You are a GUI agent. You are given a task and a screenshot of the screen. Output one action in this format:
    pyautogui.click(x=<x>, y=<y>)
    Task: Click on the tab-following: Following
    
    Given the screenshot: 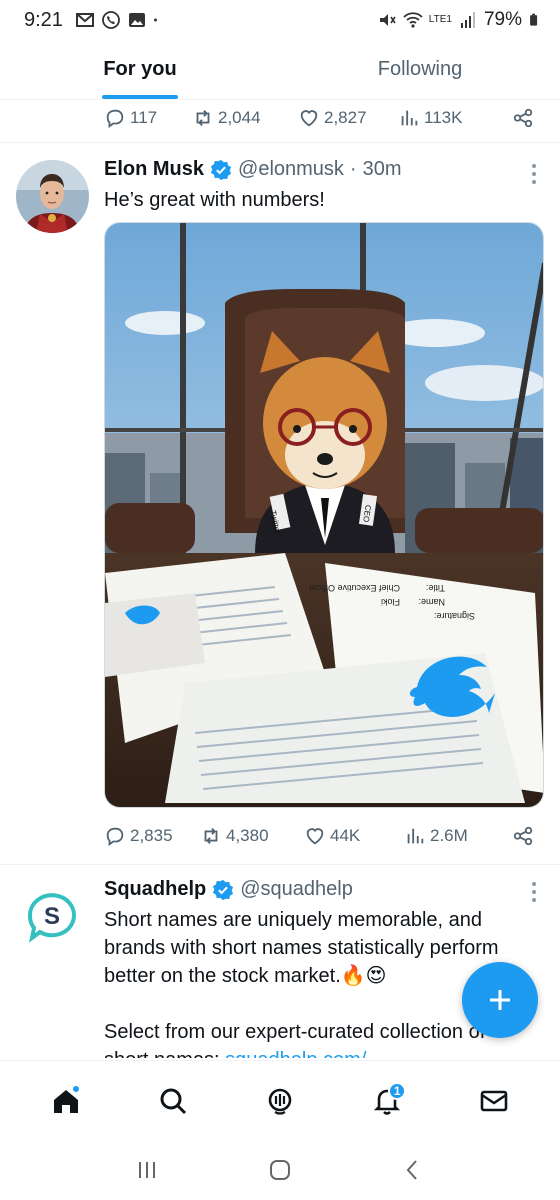 What is the action you would take?
    pyautogui.click(x=420, y=69)
    